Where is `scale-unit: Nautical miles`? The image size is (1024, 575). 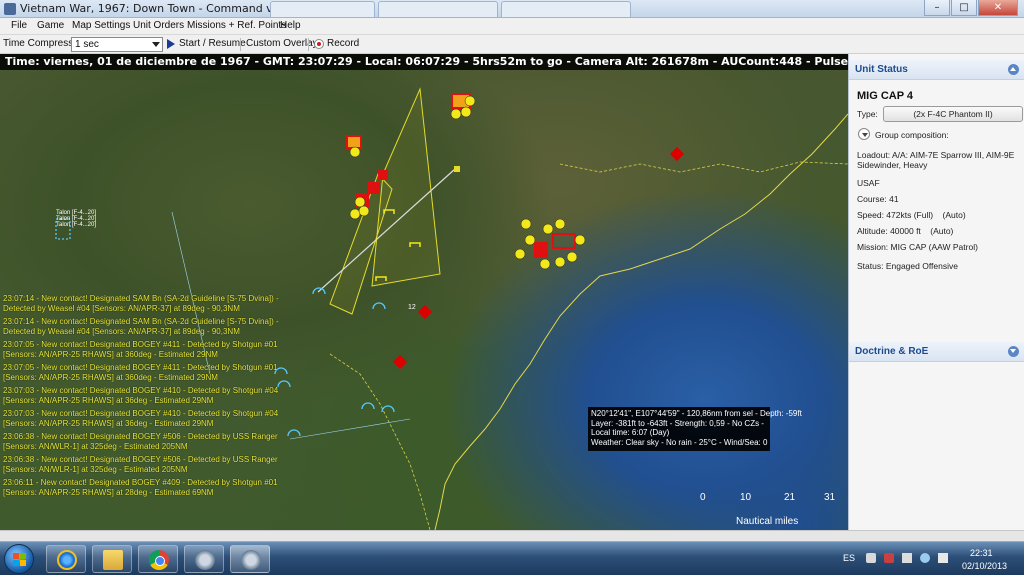 scale-unit: Nautical miles is located at coordinates (767, 521).